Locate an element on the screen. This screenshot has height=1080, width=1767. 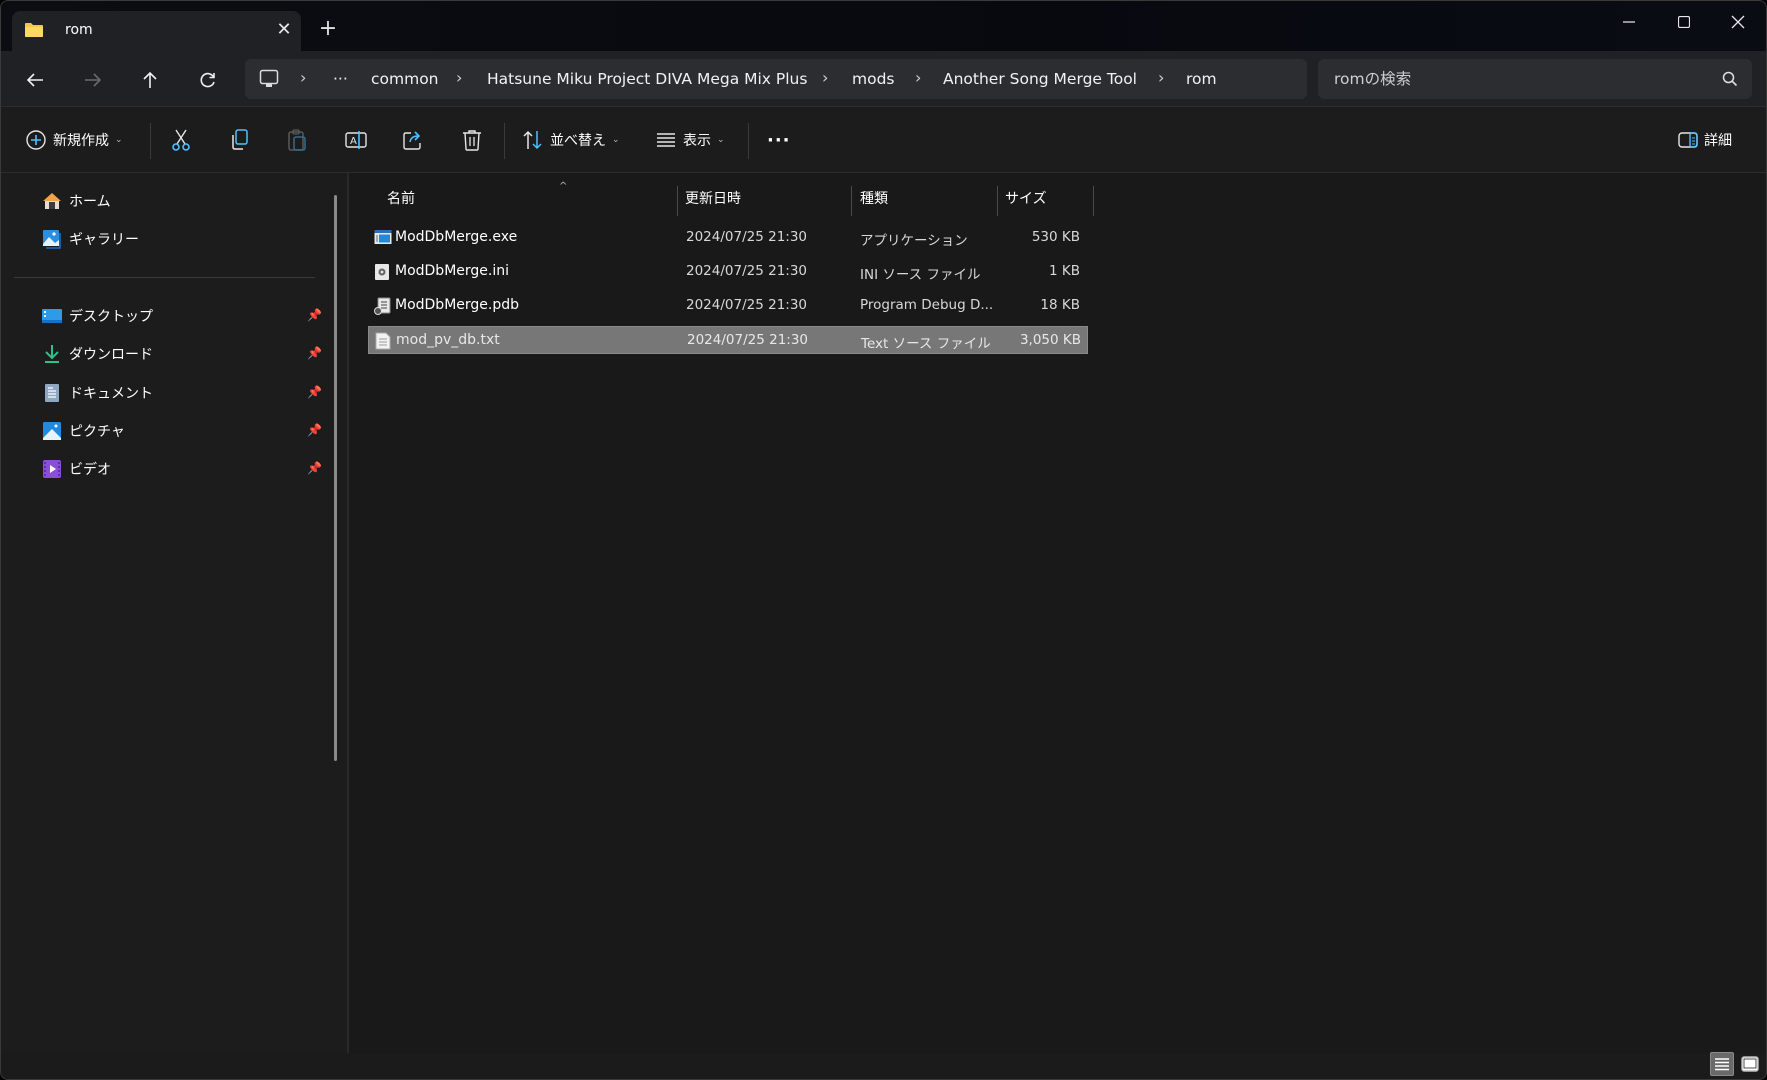
new-tab-button: + is located at coordinates (328, 29).